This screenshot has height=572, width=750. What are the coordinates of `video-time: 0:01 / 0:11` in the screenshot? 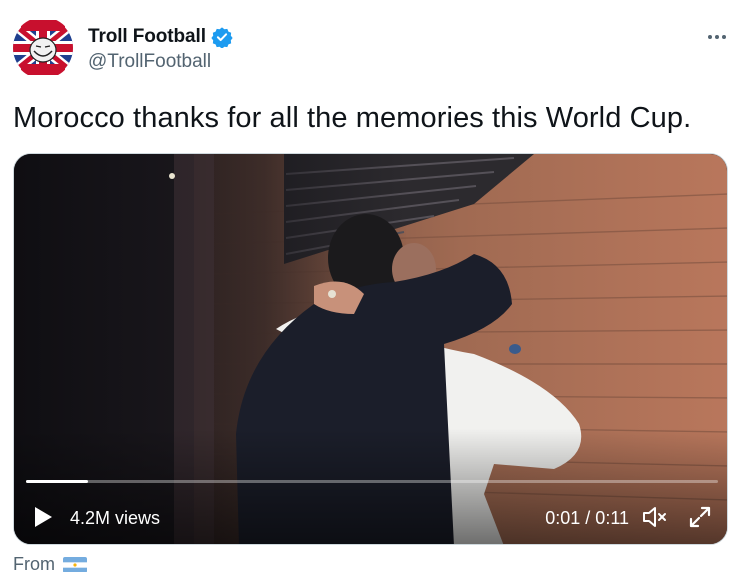 It's located at (587, 518).